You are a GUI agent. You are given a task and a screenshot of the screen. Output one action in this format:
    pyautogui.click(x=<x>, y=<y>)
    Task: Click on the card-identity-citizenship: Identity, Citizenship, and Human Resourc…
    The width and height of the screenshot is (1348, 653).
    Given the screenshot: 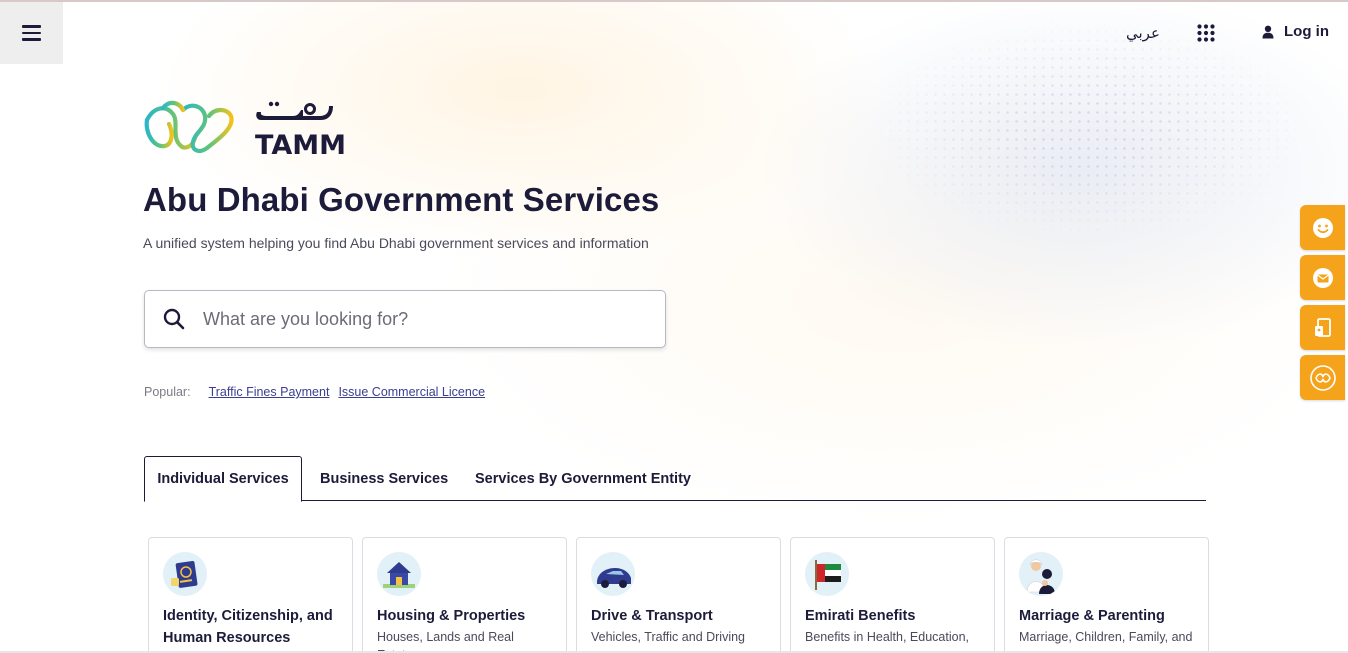 What is the action you would take?
    pyautogui.click(x=250, y=595)
    